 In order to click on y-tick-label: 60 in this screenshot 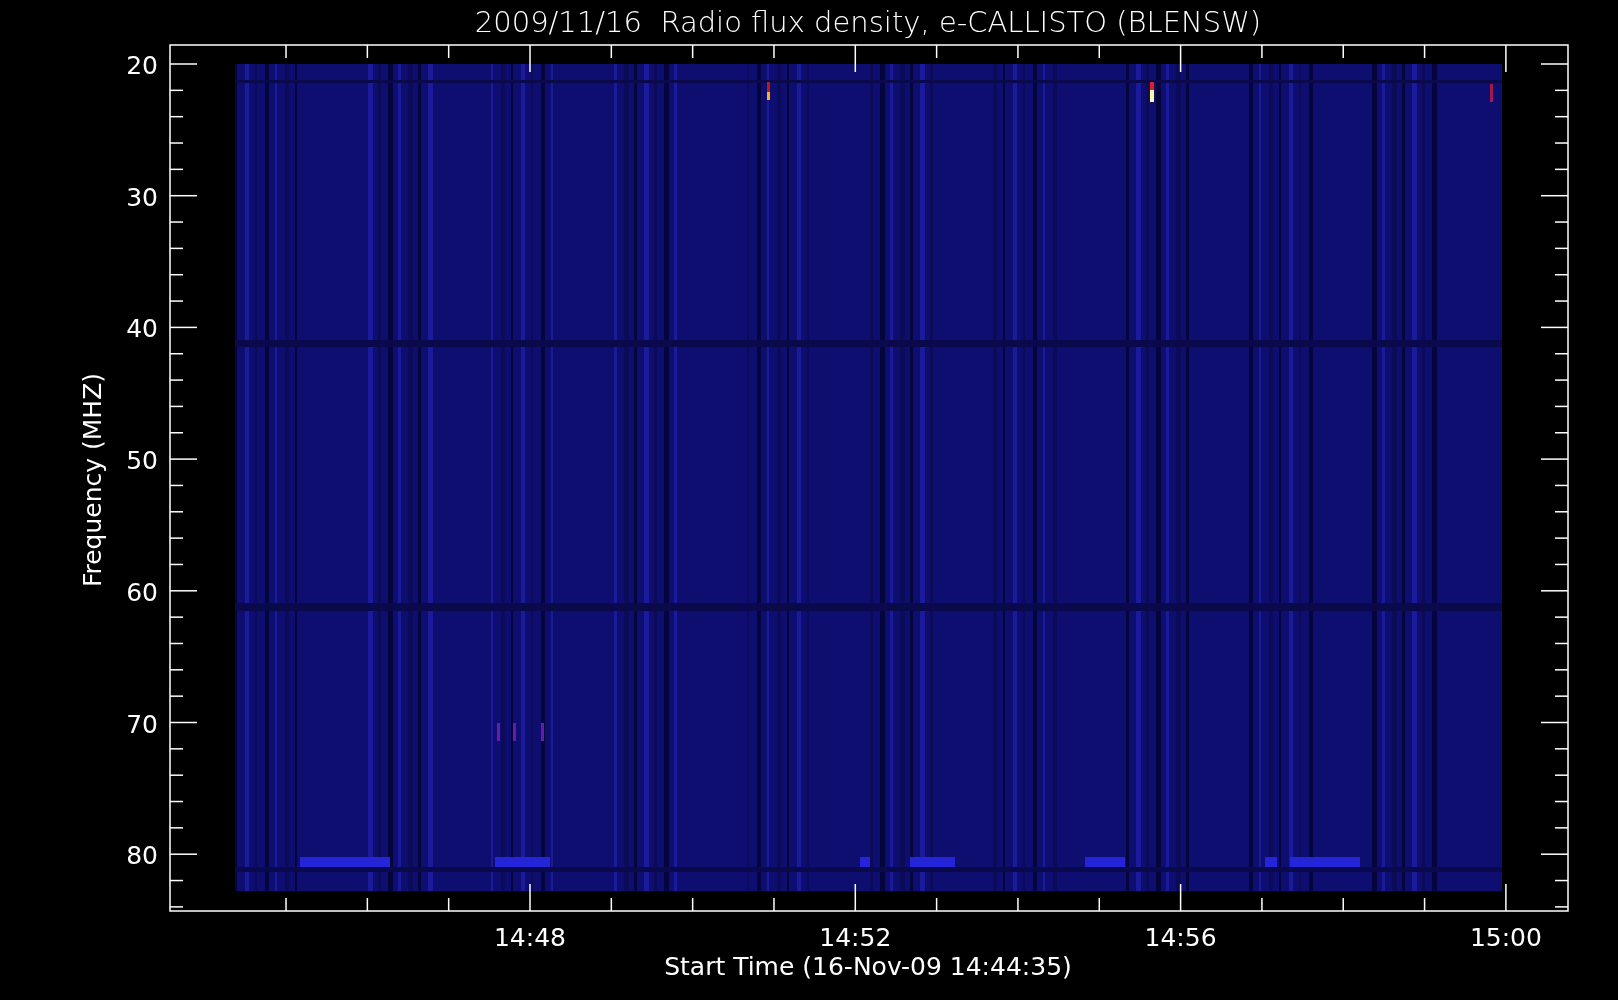, I will do `click(142, 592)`.